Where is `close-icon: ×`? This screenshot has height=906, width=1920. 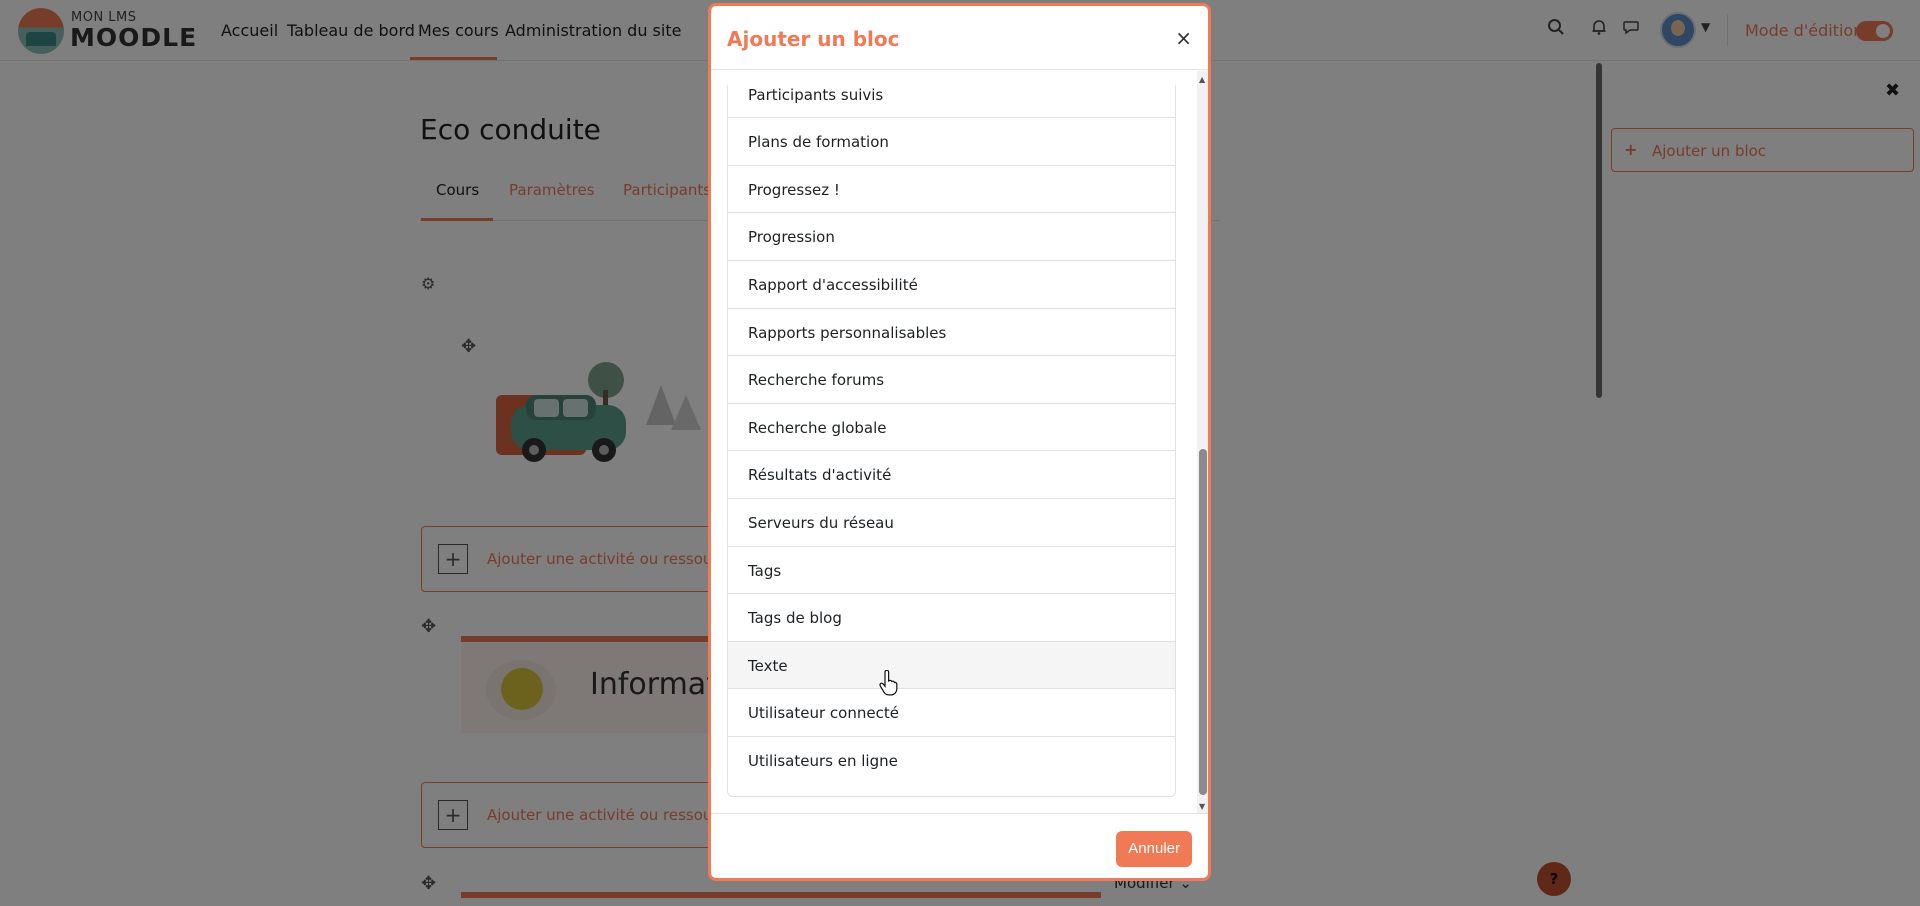 close-icon: × is located at coordinates (1183, 38).